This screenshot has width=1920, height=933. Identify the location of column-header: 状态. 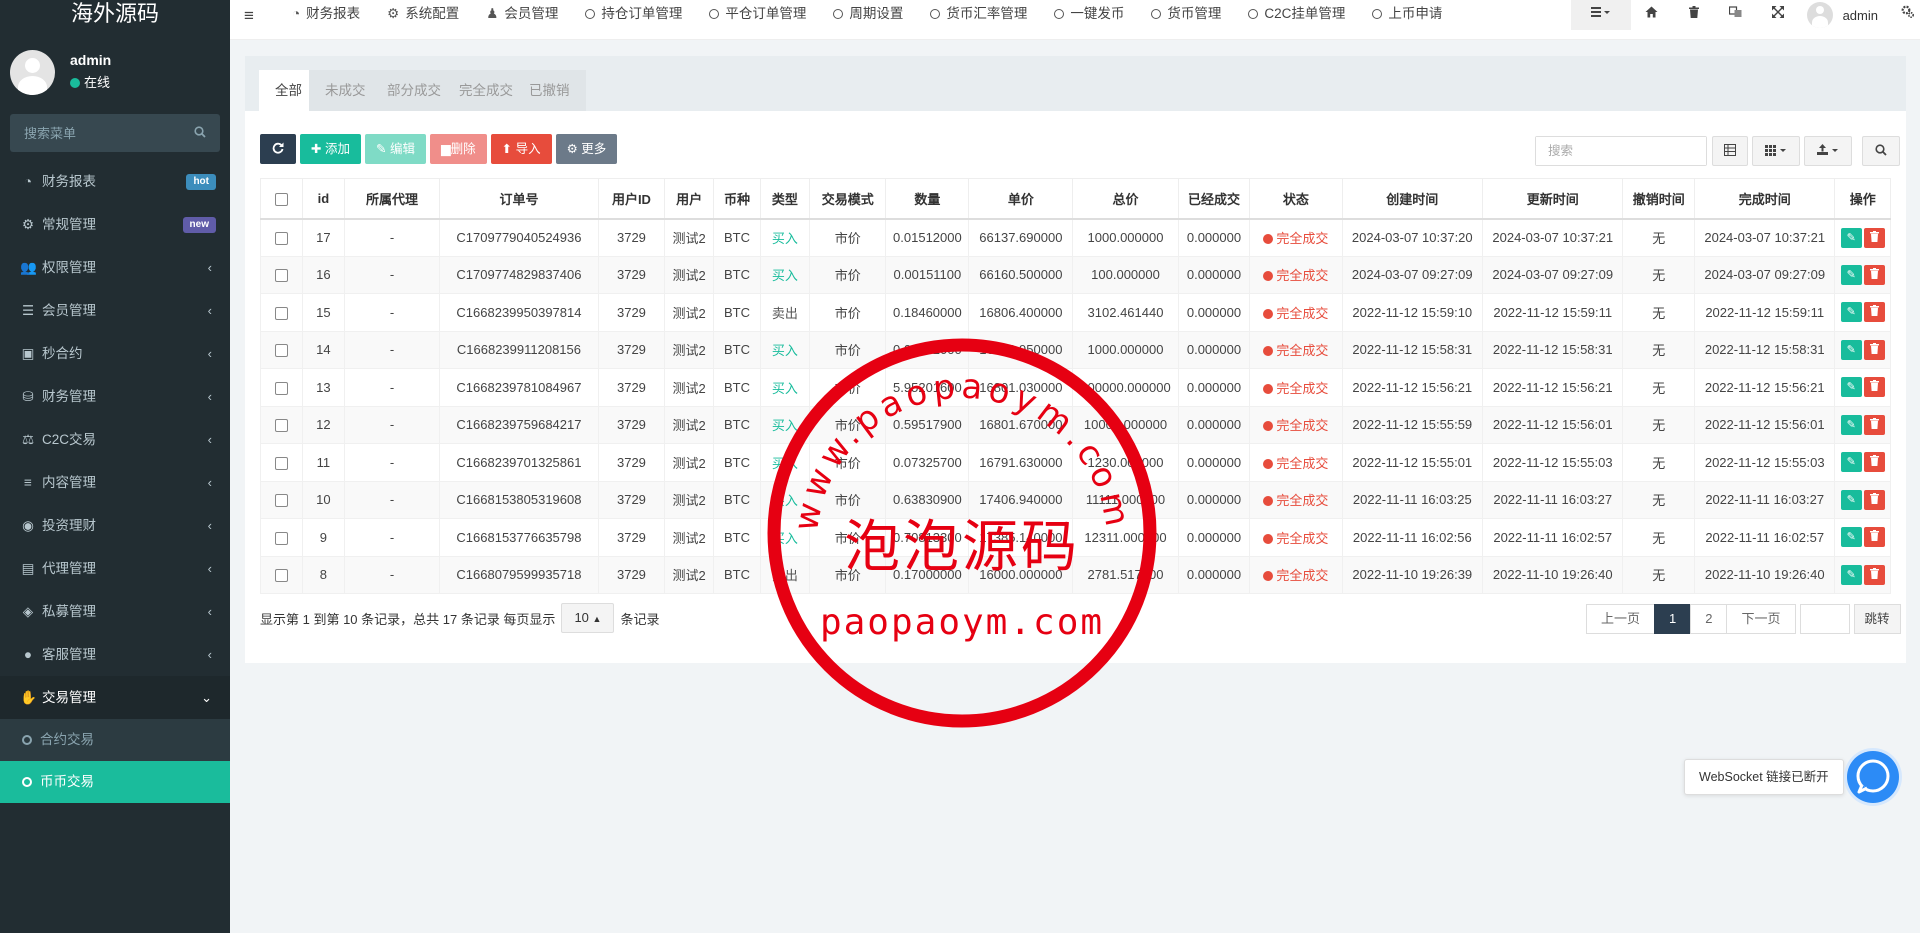
(1296, 199).